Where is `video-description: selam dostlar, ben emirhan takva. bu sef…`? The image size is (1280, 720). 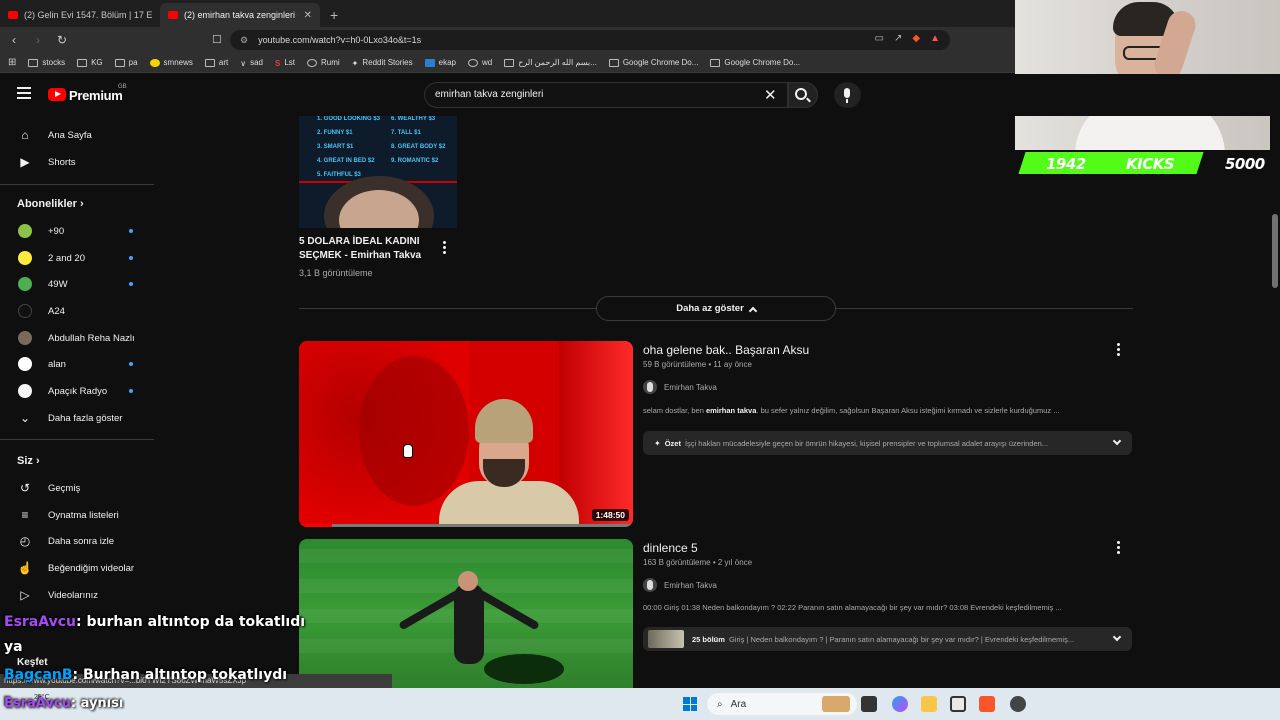
video-description: selam dostlar, ben emirhan takva. bu sef… is located at coordinates (851, 410).